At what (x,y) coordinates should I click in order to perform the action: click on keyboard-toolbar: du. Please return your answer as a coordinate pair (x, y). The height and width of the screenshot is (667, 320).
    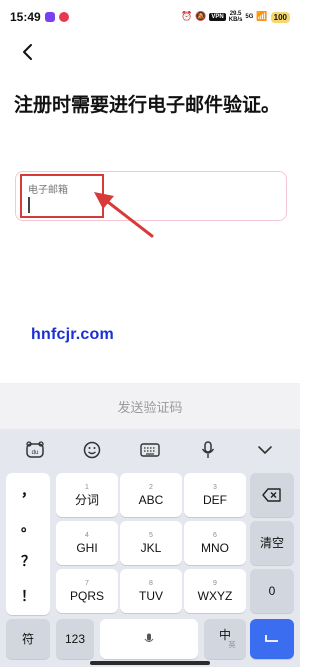
    Looking at the image, I should click on (150, 450).